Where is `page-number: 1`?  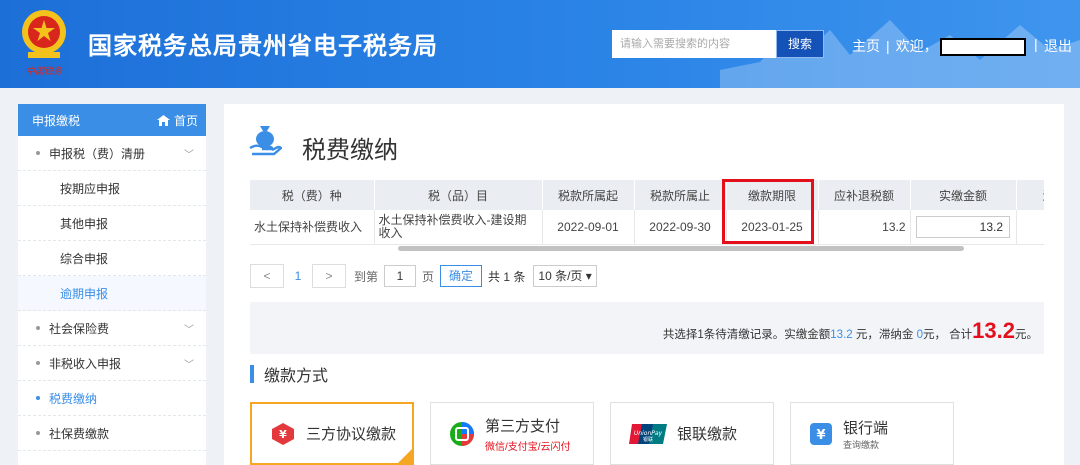 page-number: 1 is located at coordinates (298, 276).